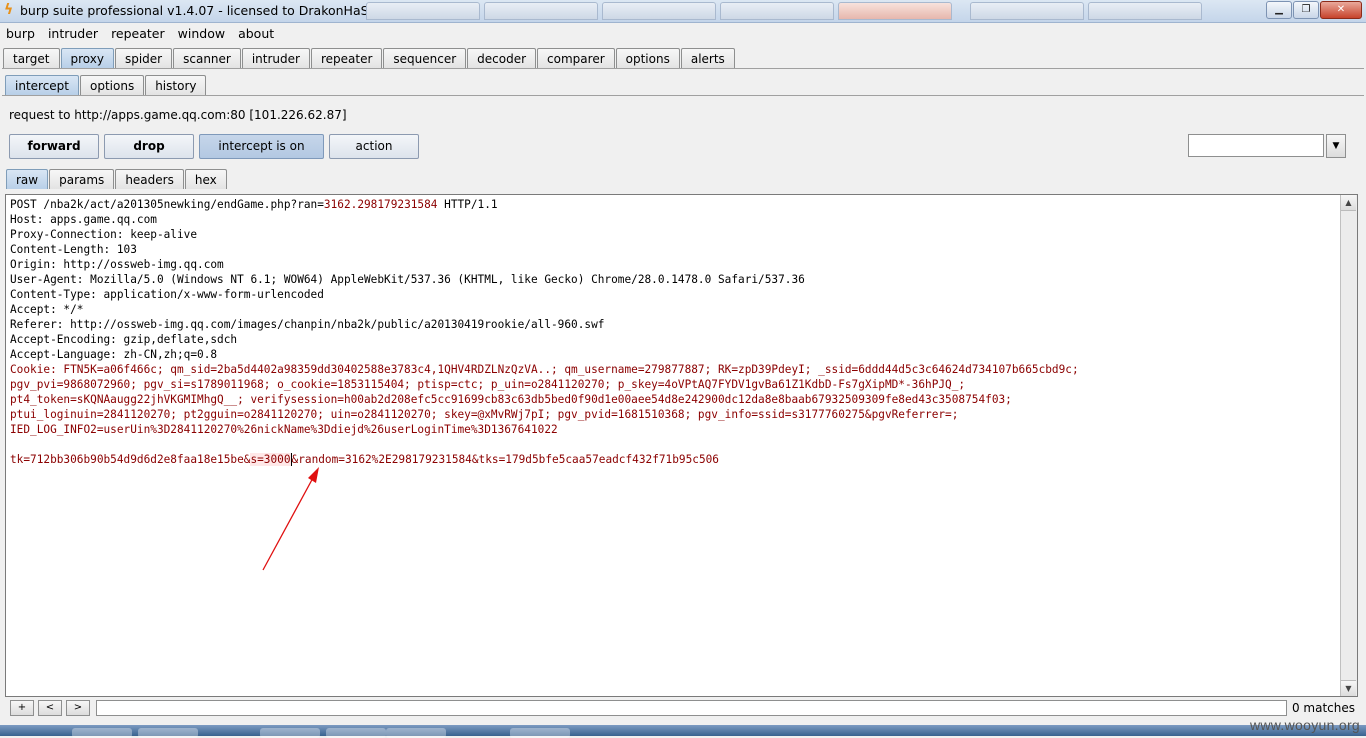 This screenshot has height=738, width=1366. I want to click on highlight-combo, so click(1267, 146).